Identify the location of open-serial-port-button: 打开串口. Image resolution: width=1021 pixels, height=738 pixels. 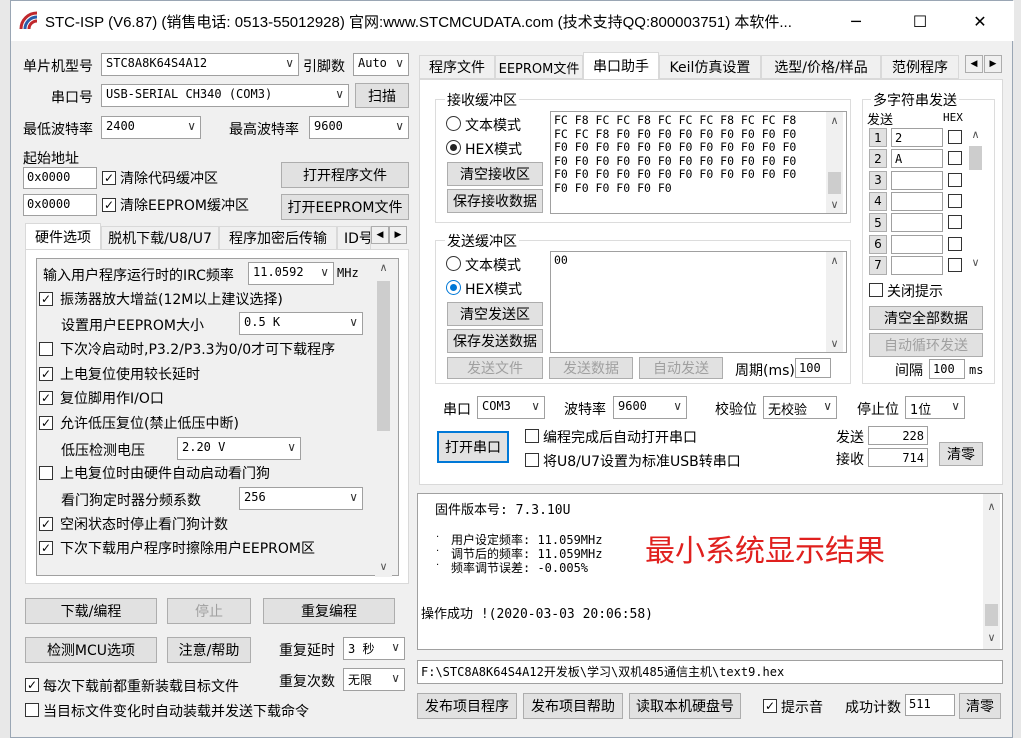
(473, 447).